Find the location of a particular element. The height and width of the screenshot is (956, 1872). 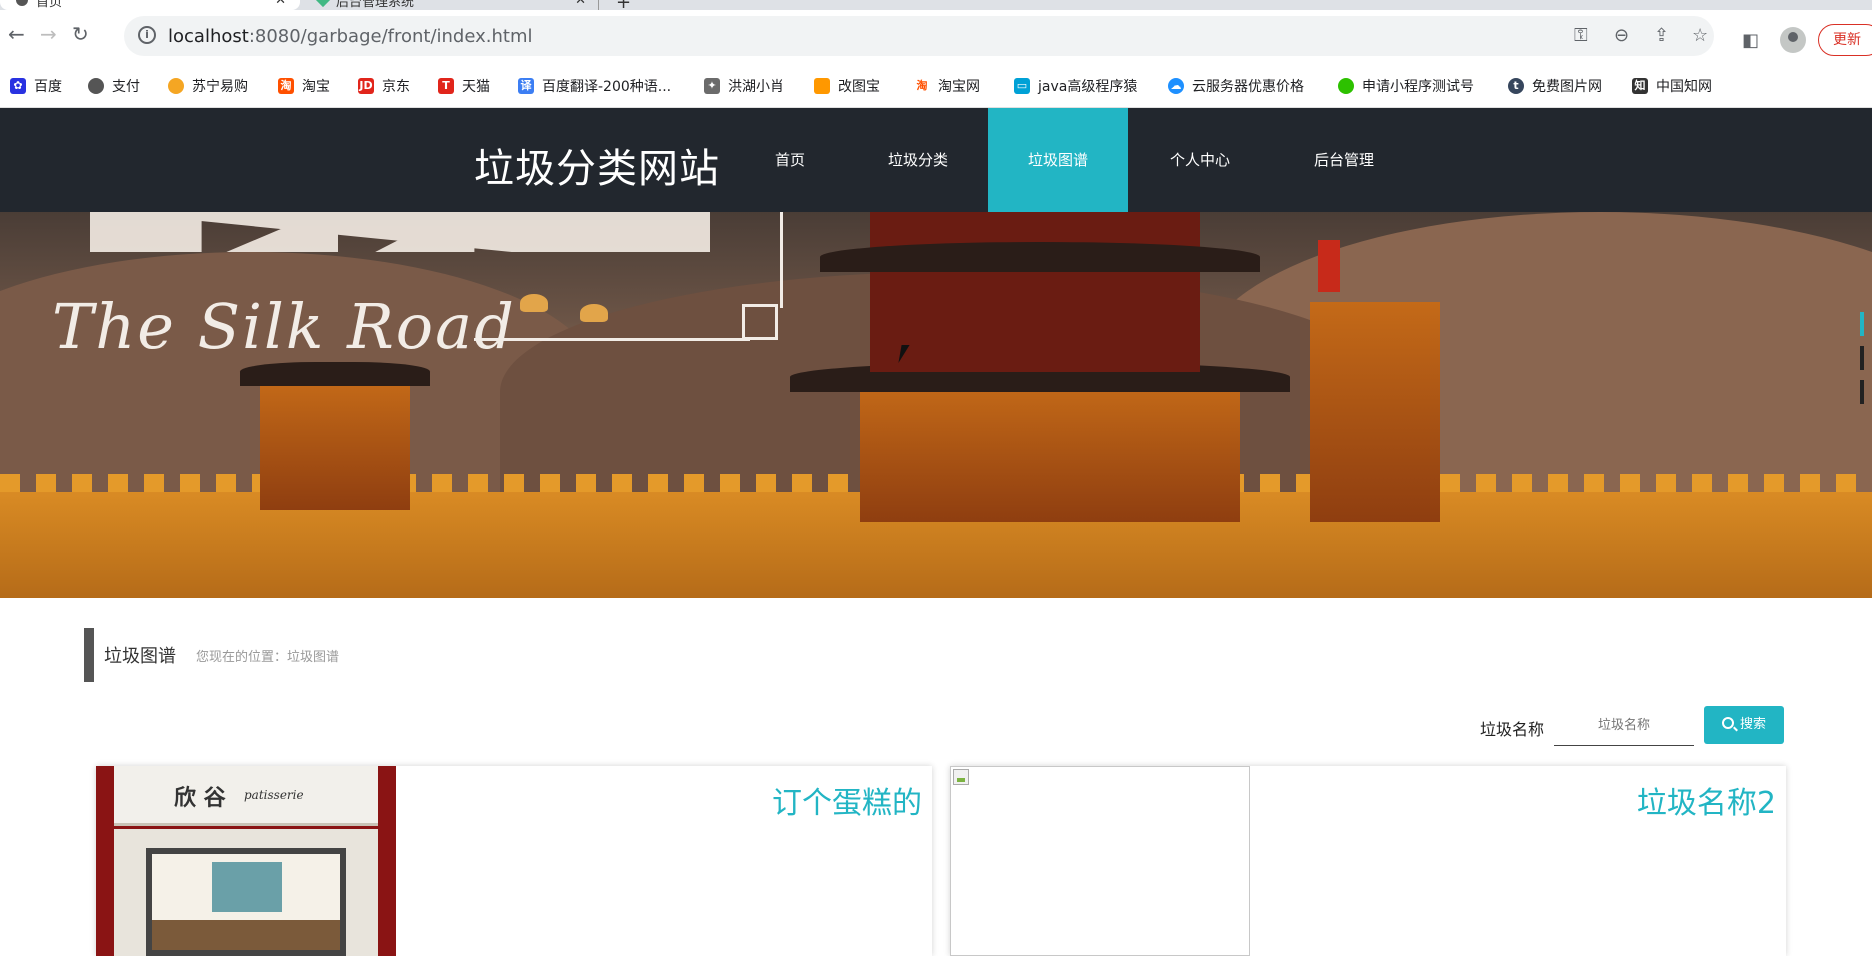

nav-item-admin: 后台管理 is located at coordinates (1344, 160).